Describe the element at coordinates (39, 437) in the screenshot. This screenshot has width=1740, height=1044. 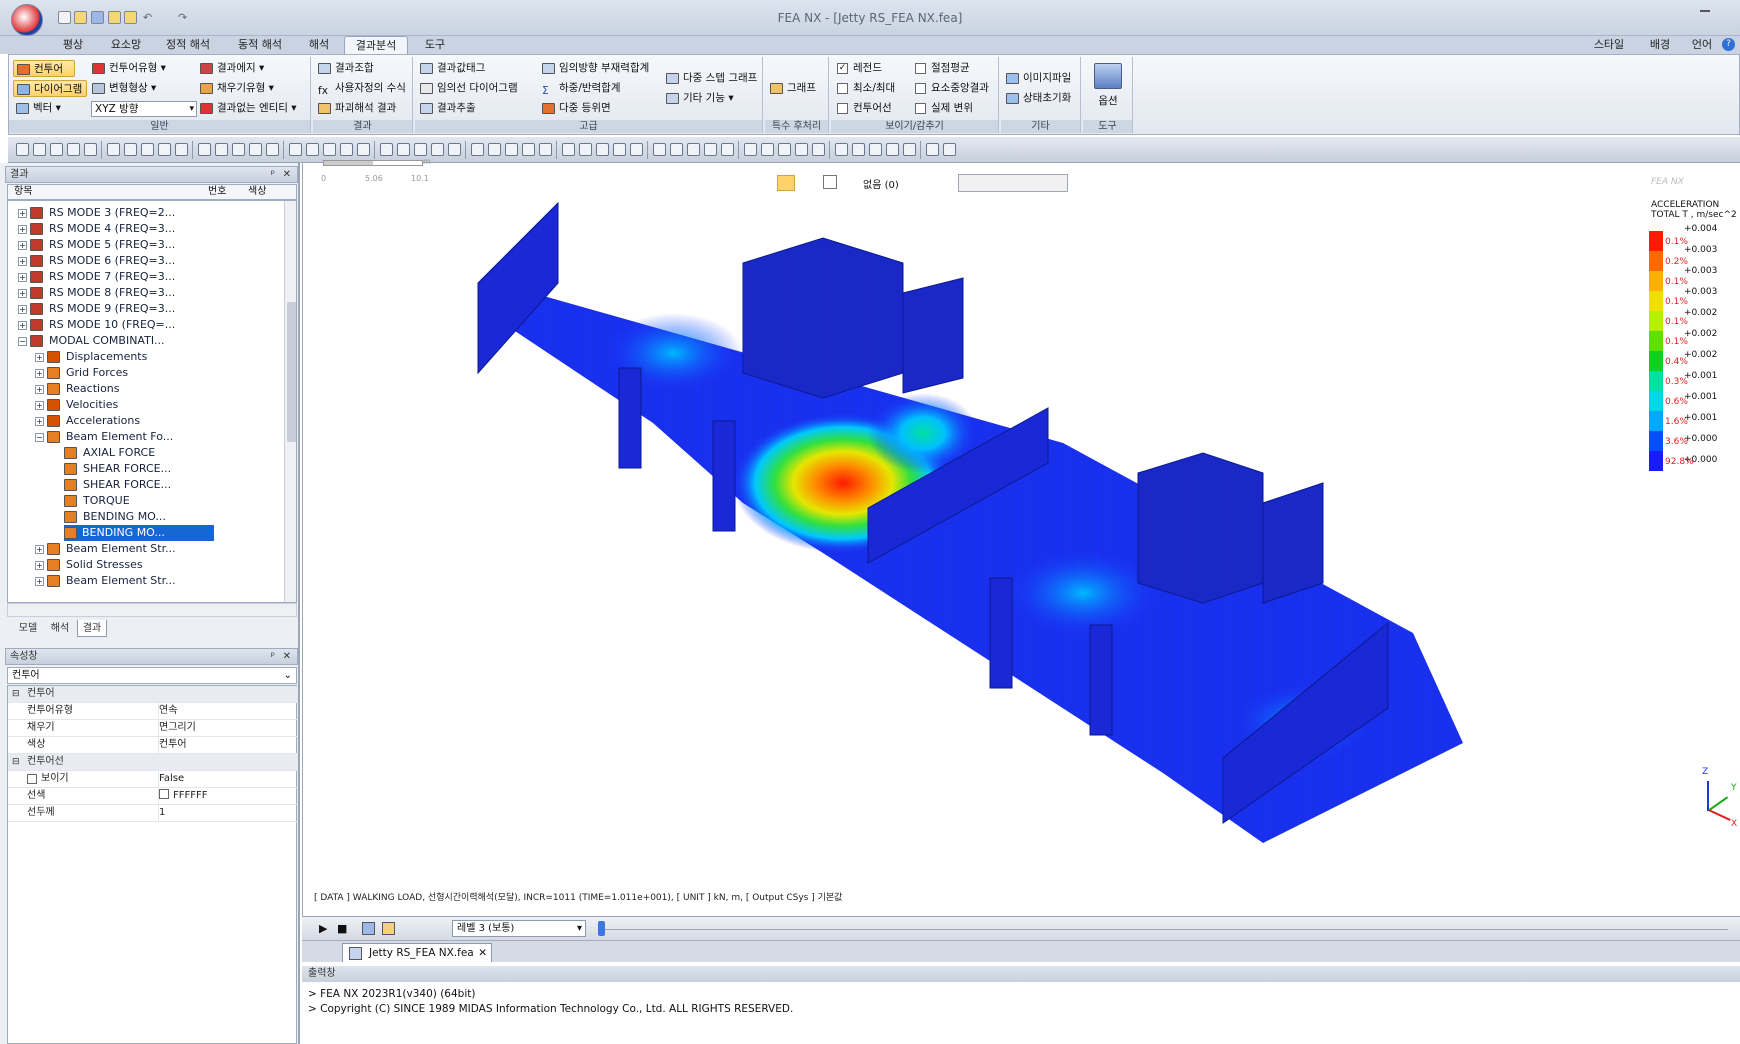
I see `collapse-icon: −` at that location.